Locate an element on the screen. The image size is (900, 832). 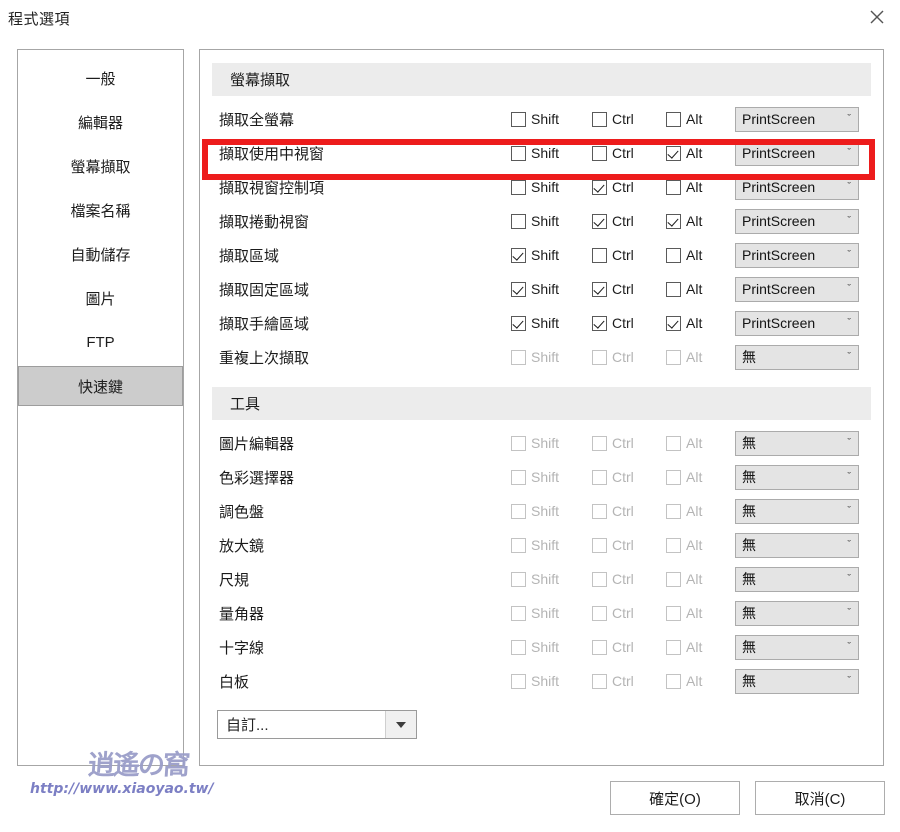
hotkey-action-label: 圖片編輯器 is located at coordinates (257, 444).